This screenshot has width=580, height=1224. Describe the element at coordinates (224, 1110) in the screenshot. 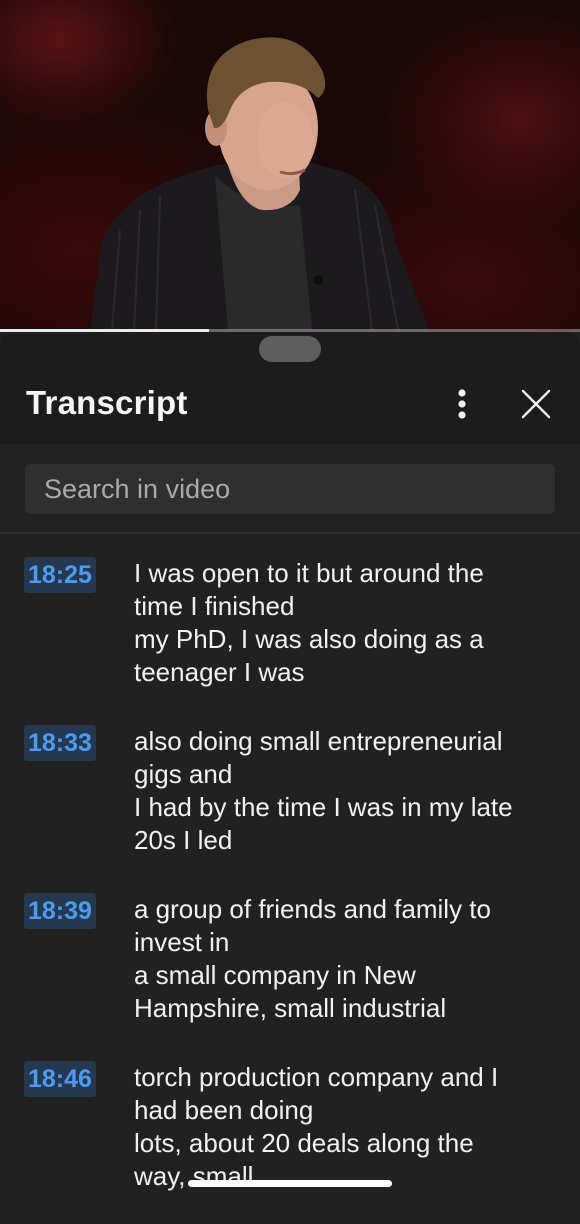

I see `segment-text-line: had been doing` at that location.